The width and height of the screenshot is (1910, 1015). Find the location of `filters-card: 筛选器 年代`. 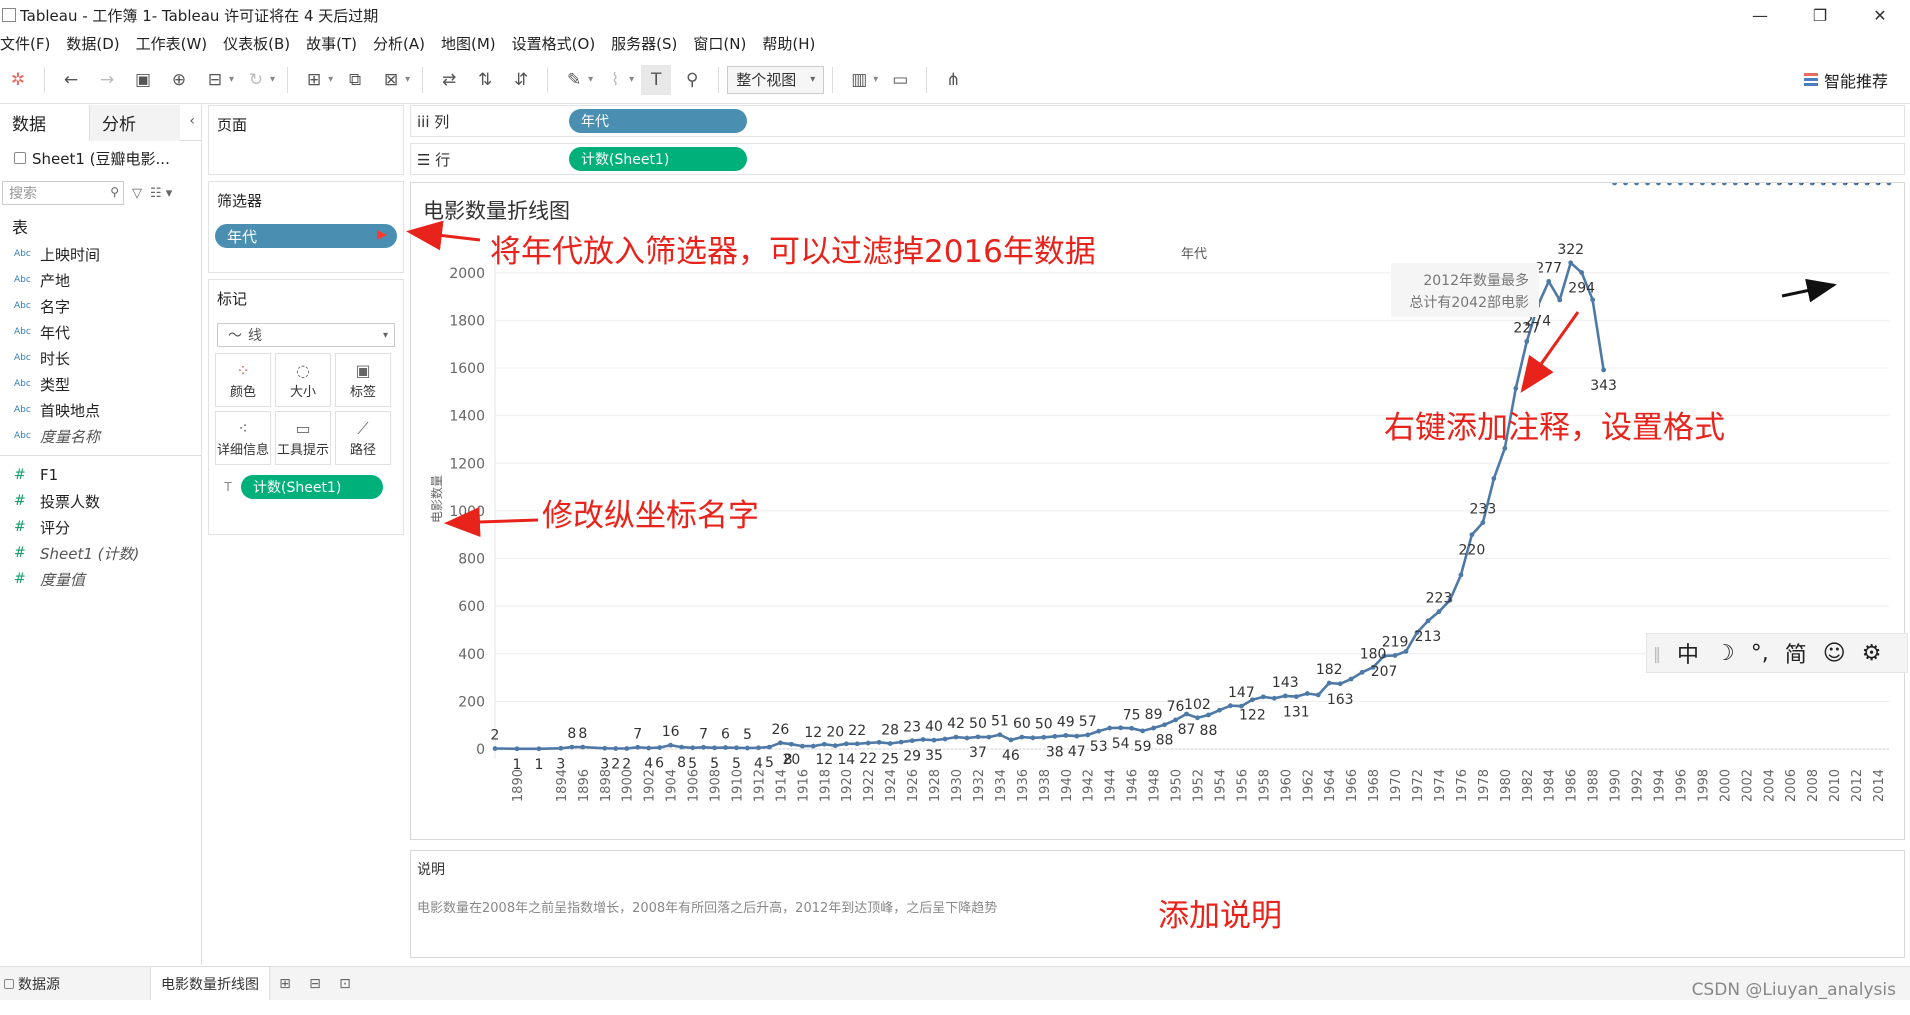

filters-card: 筛选器 年代 is located at coordinates (306, 227).